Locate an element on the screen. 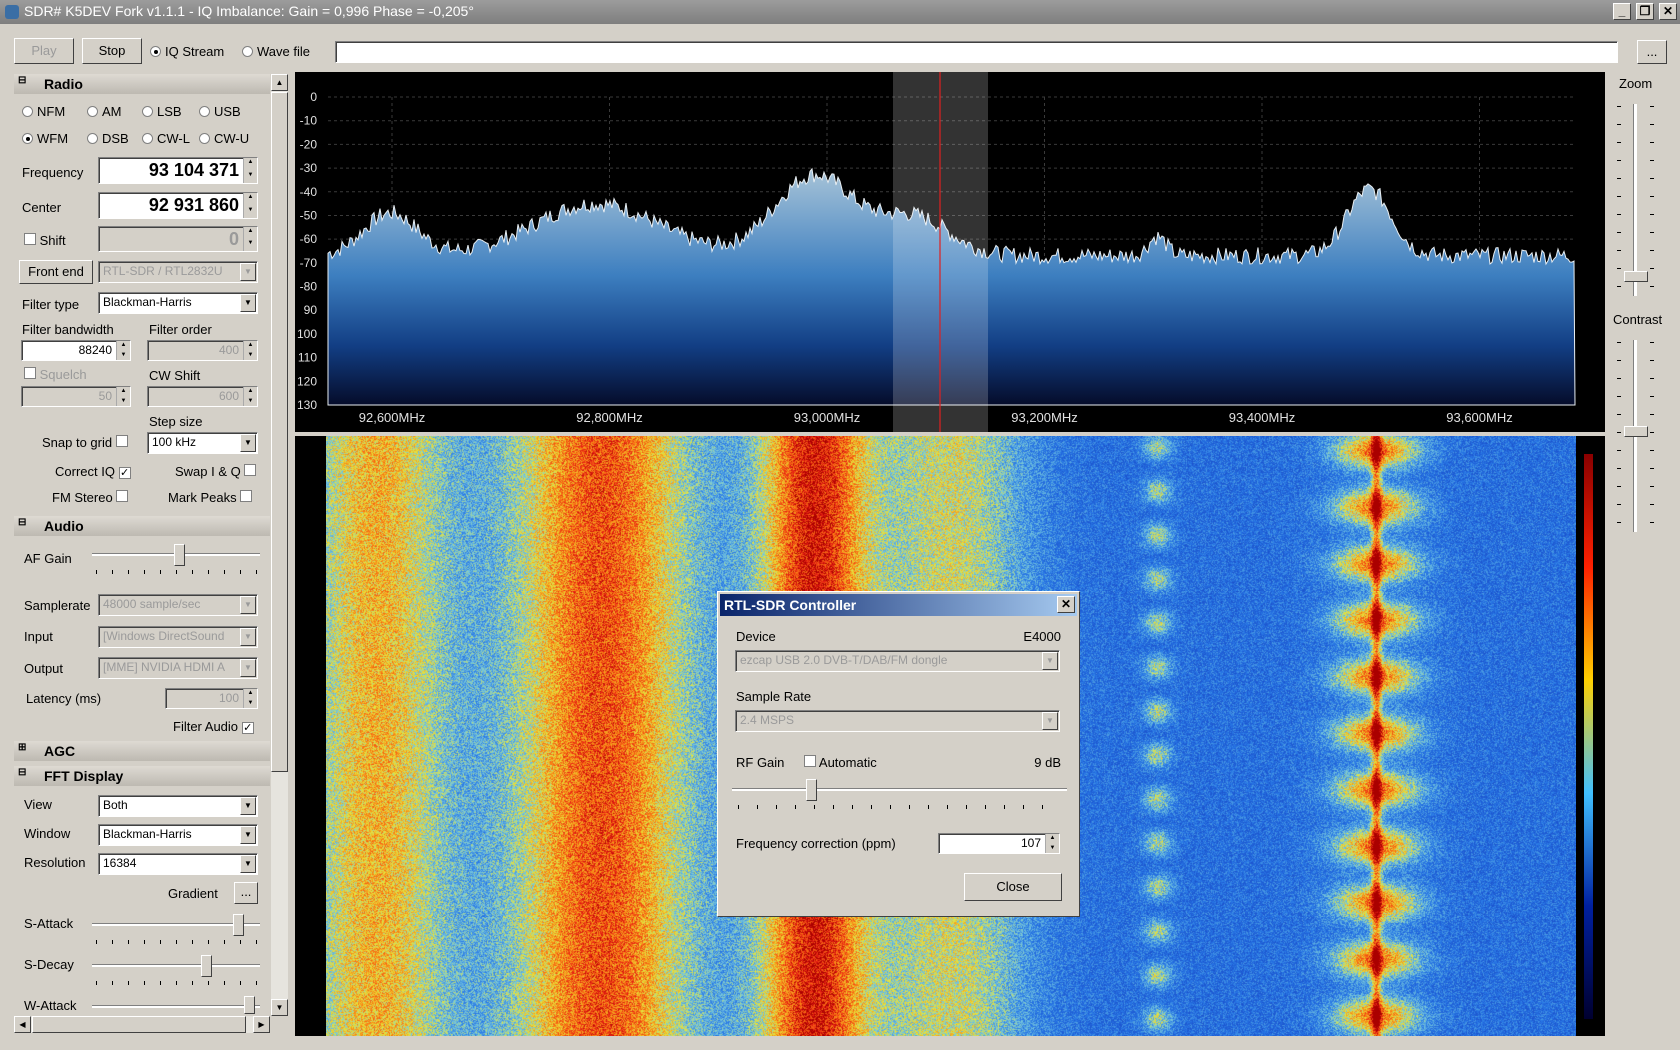  latency-spinner: ▲ ▼ is located at coordinates (250, 698).